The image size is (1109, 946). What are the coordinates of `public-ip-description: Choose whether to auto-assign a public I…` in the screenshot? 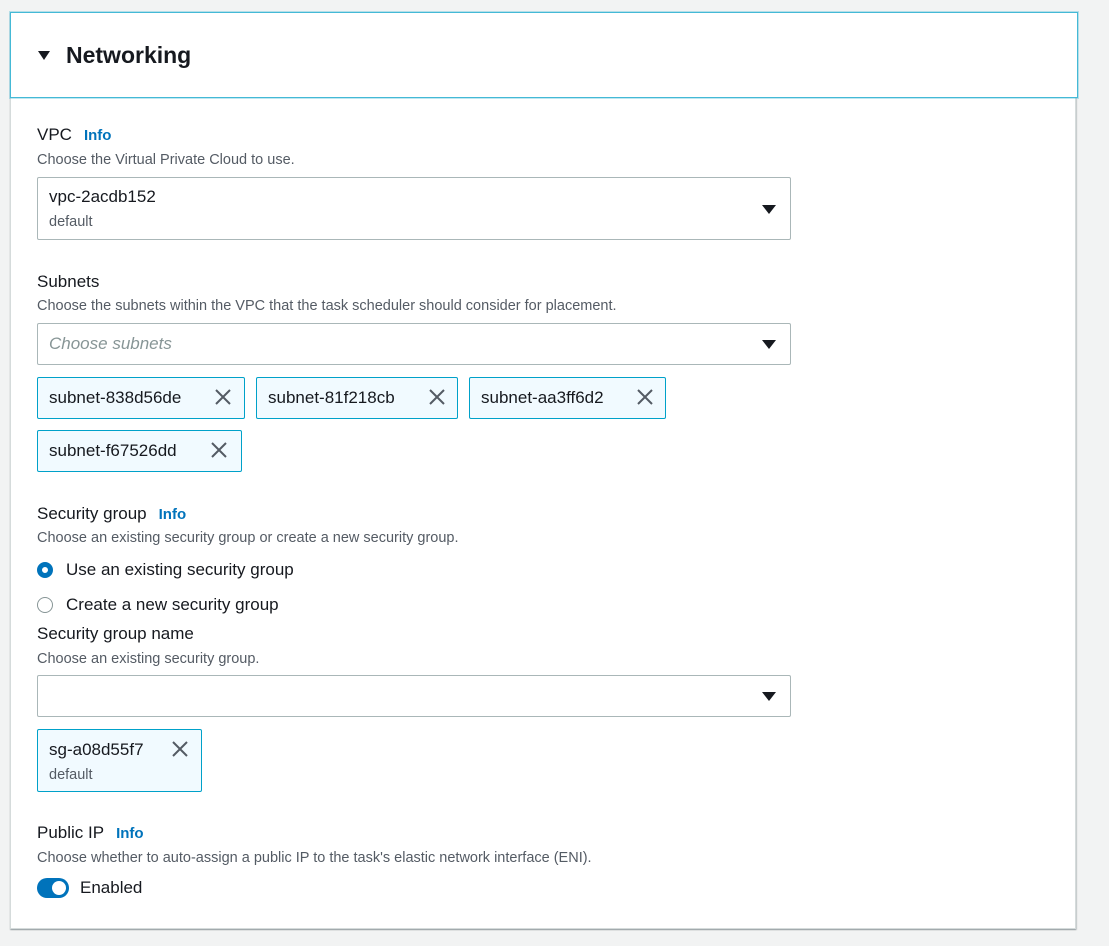 It's located at (314, 858).